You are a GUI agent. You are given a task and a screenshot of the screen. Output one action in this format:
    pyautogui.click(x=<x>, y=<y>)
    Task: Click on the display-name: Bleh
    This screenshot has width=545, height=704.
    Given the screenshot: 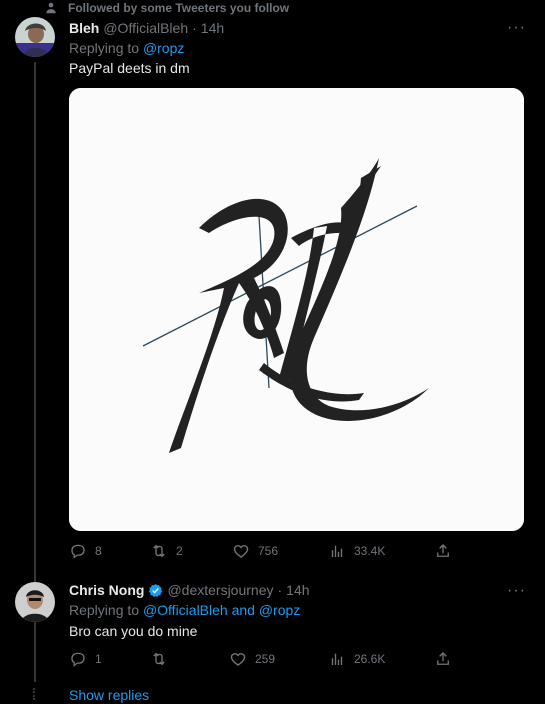 What is the action you would take?
    pyautogui.click(x=84, y=28)
    